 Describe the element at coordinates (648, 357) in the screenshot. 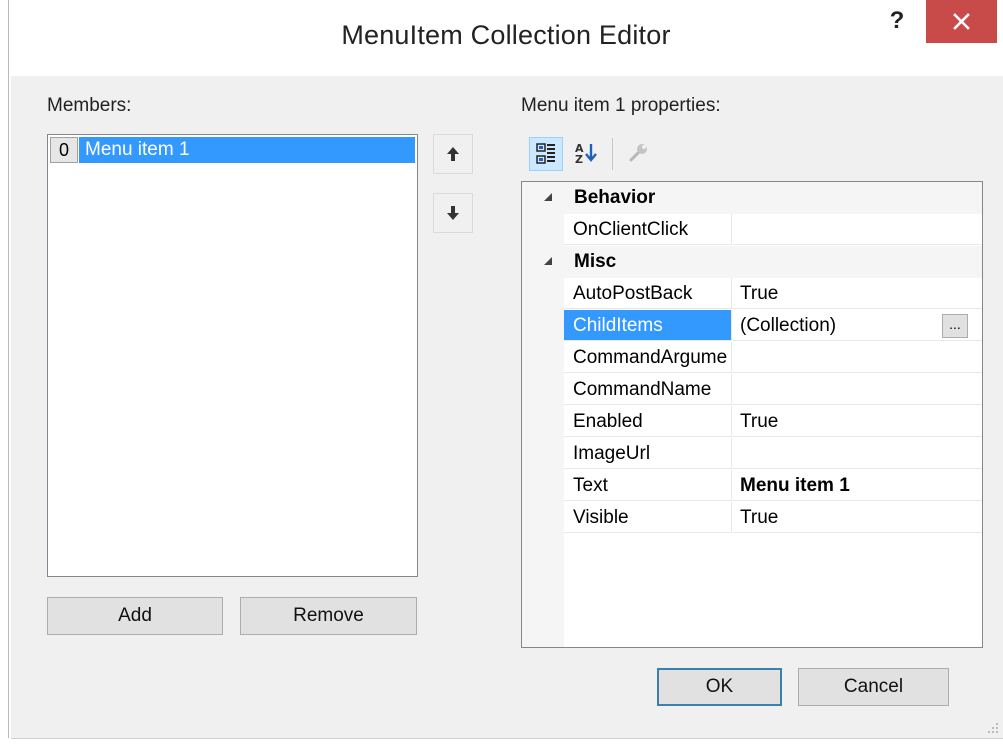

I see `property-name: CommandArgume` at that location.